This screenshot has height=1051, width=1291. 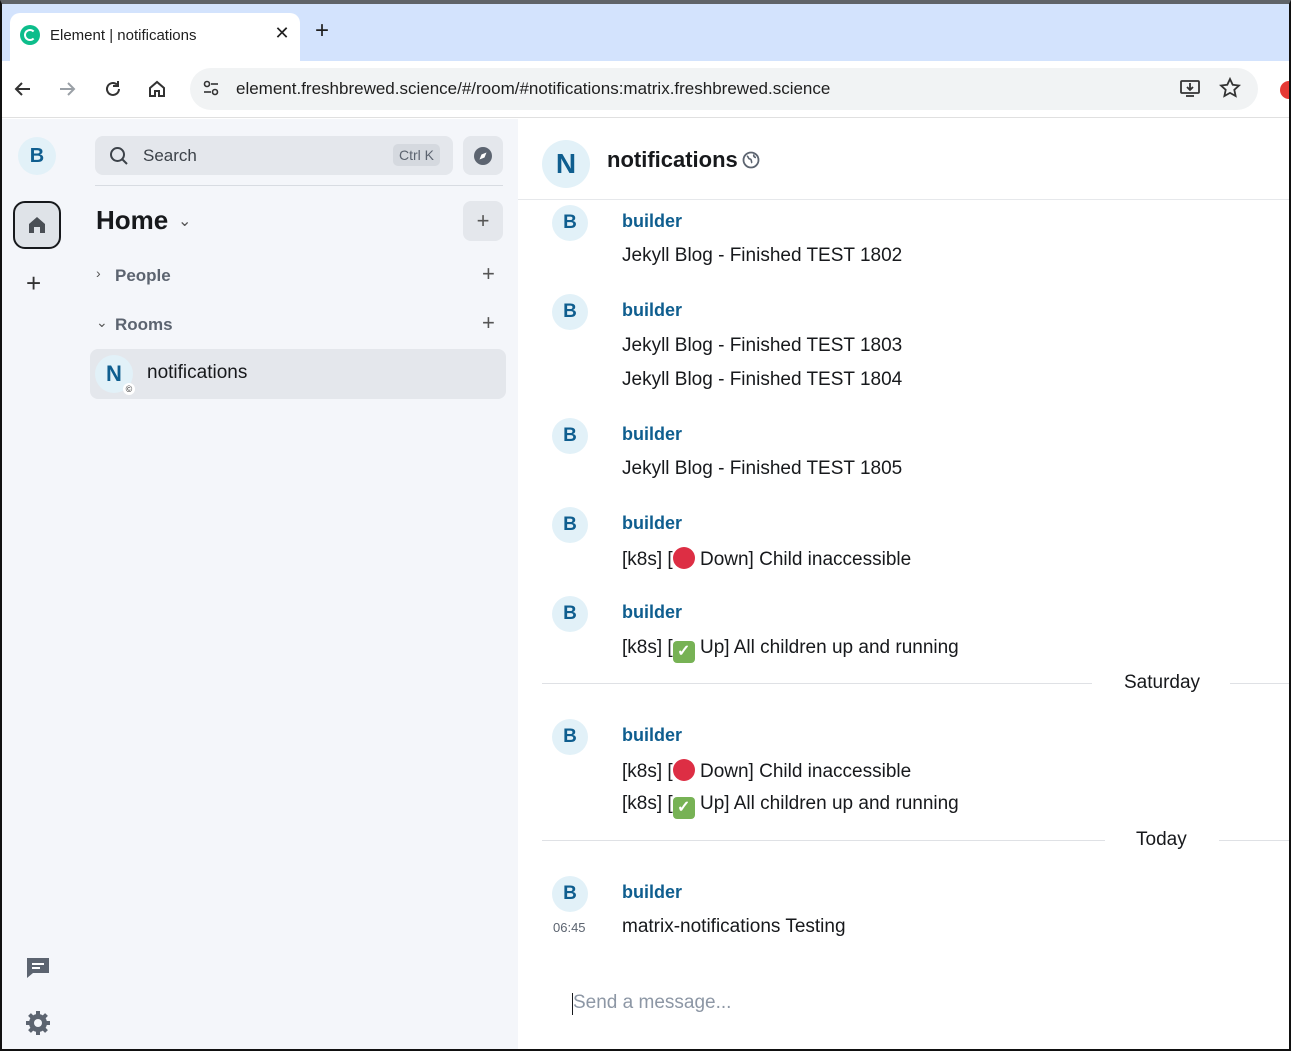 I want to click on message-body: Jekyll Blog - Finished TEST 1803, so click(x=762, y=345).